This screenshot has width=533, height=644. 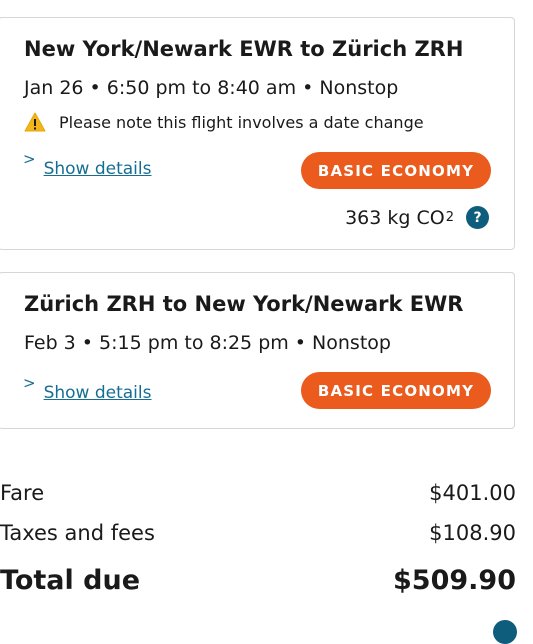 What do you see at coordinates (395, 217) in the screenshot?
I see `co2-value: 363 kg CO` at bounding box center [395, 217].